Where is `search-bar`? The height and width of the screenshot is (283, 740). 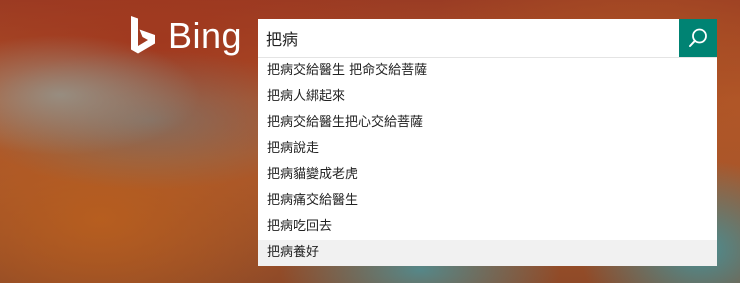
search-bar is located at coordinates (487, 38).